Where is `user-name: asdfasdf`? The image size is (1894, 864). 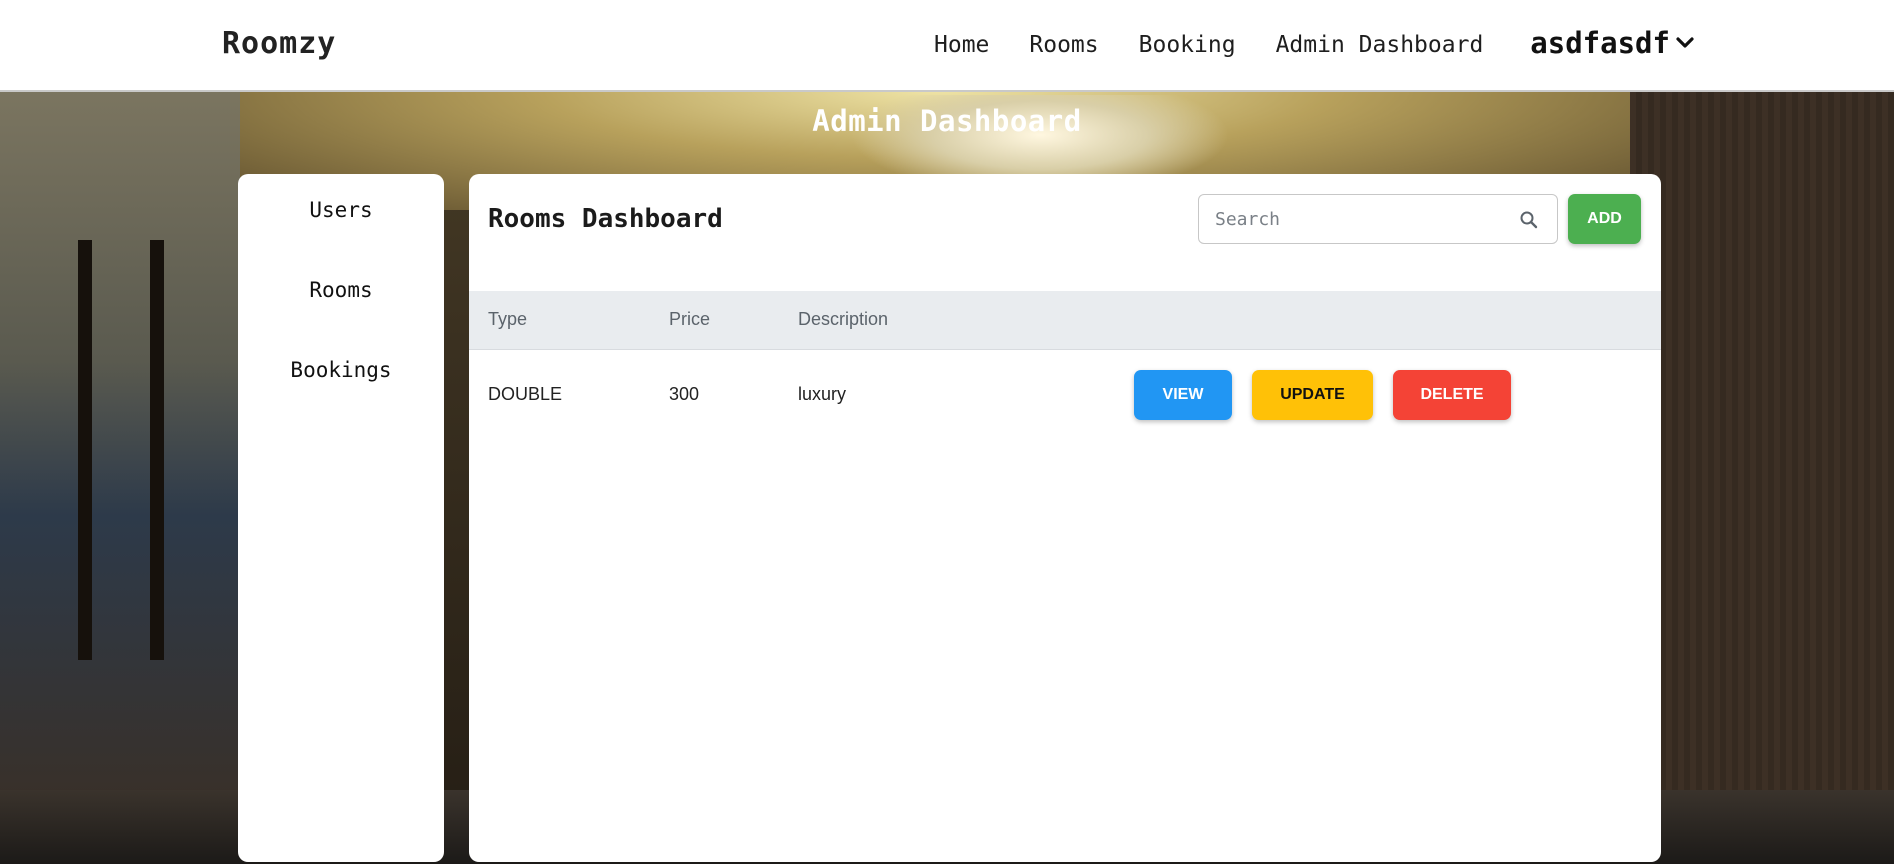
user-name: asdfasdf is located at coordinates (1600, 43).